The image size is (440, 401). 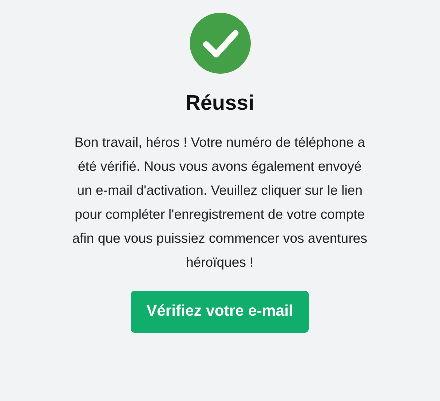 What do you see at coordinates (220, 312) in the screenshot?
I see `verify-email-button: Vérifiez votre e-mail` at bounding box center [220, 312].